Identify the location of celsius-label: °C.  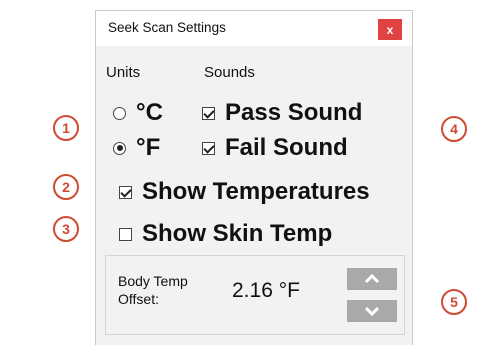
(149, 112).